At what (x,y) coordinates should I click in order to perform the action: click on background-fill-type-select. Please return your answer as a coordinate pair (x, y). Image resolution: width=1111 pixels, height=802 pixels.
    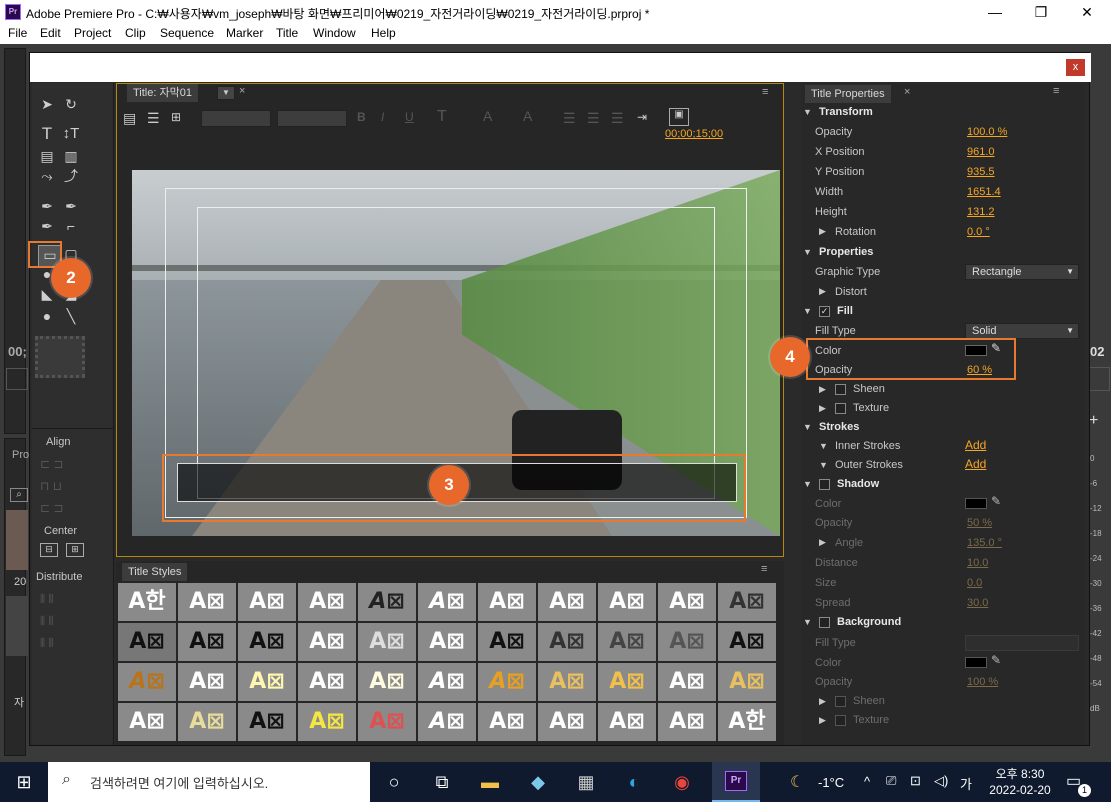
    Looking at the image, I should click on (1022, 643).